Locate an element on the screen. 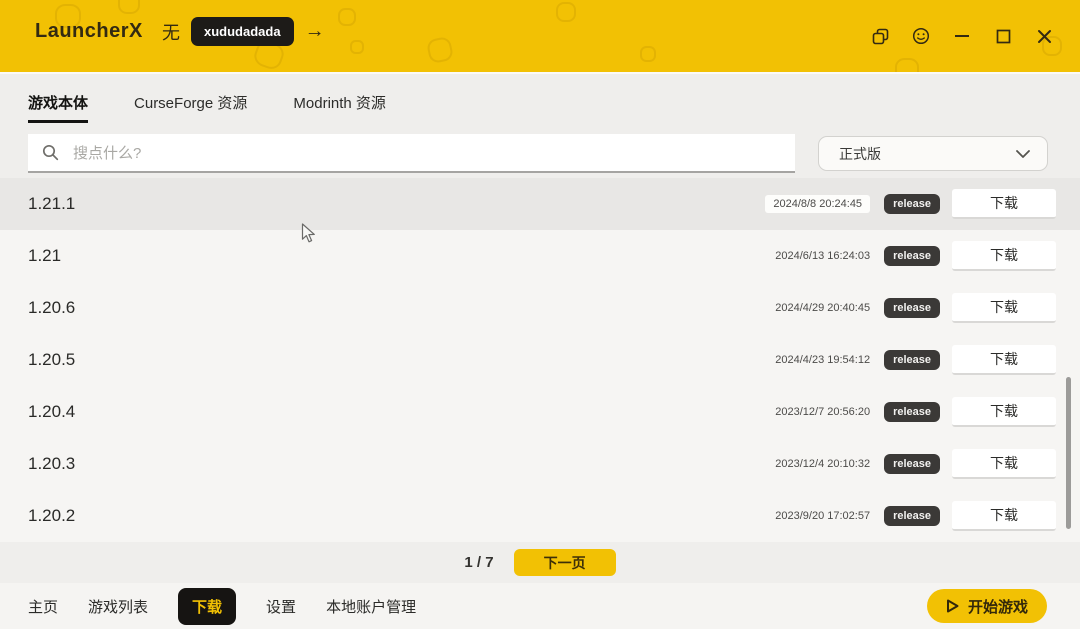 The height and width of the screenshot is (629, 1080). chevron-down-icon is located at coordinates (1023, 153).